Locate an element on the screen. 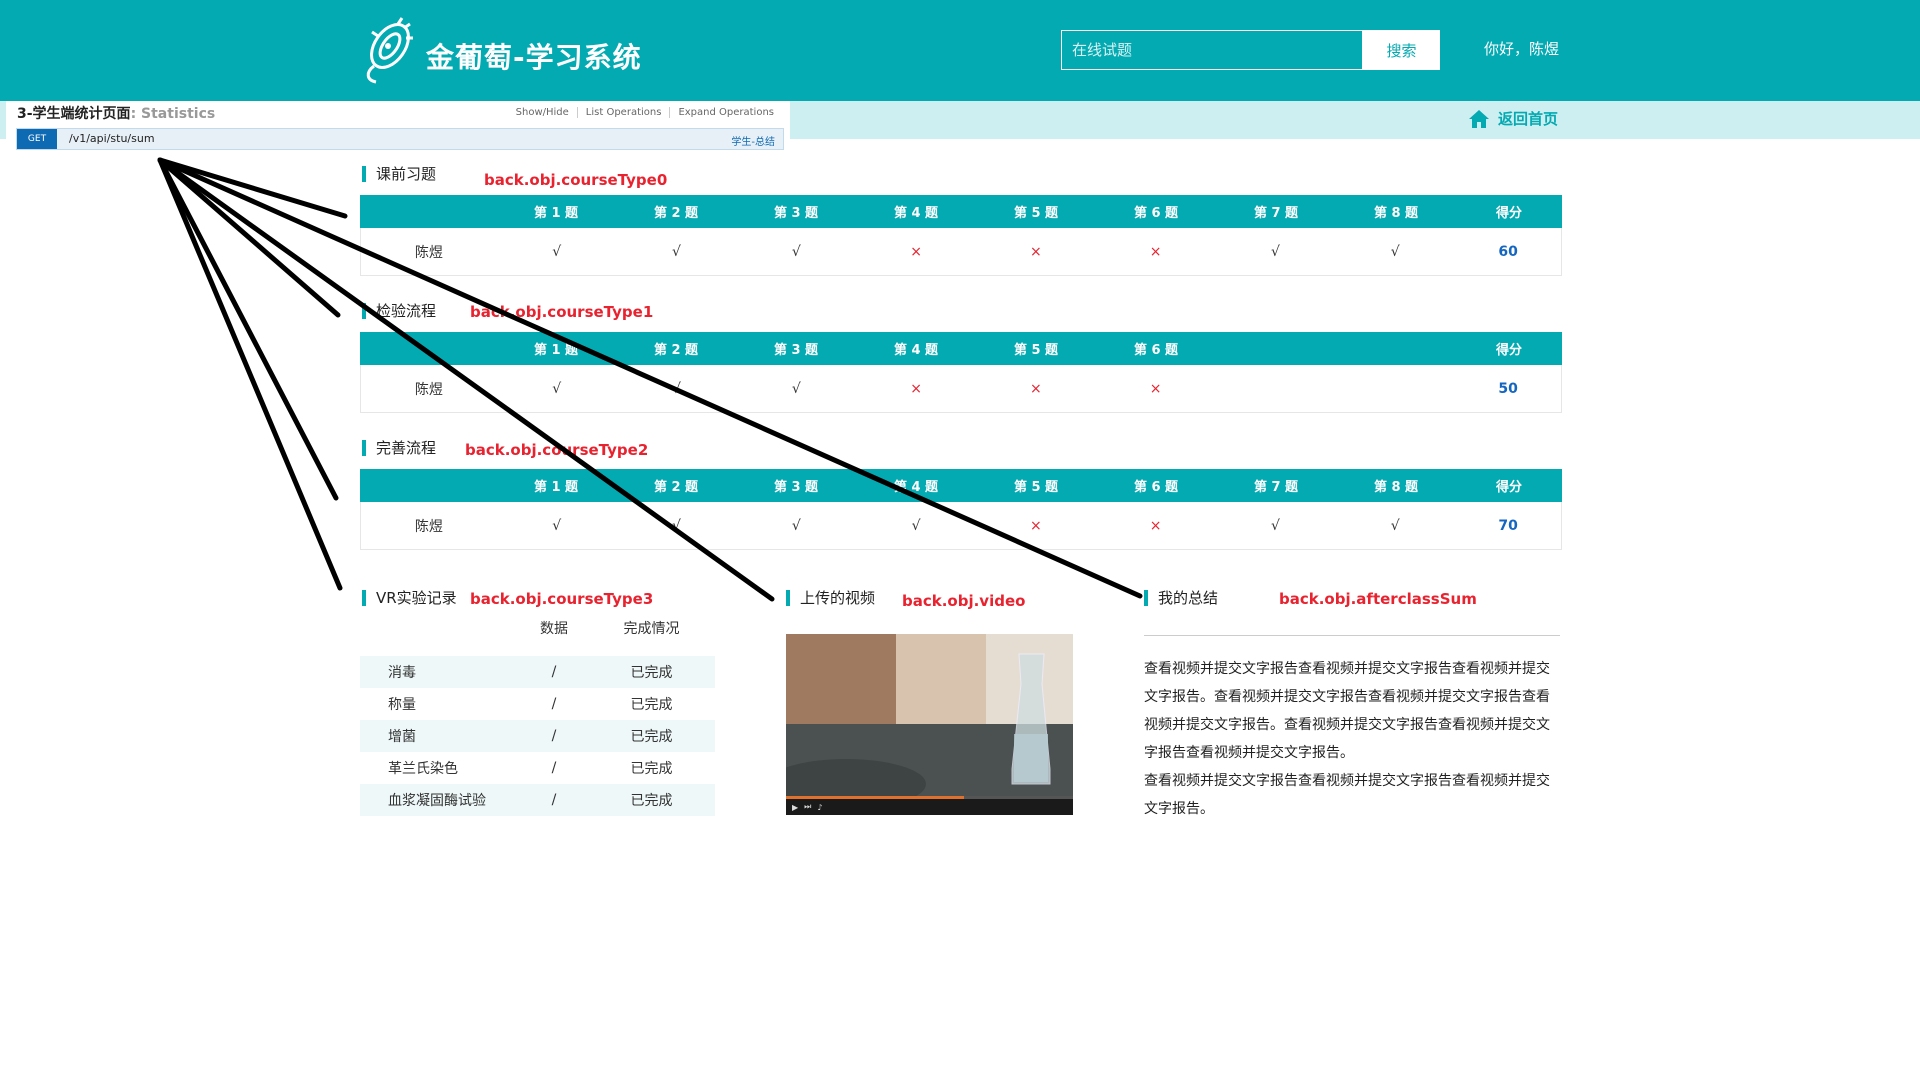 This screenshot has width=1920, height=1080. section-title-summary: 我的总结 is located at coordinates (1181, 598).